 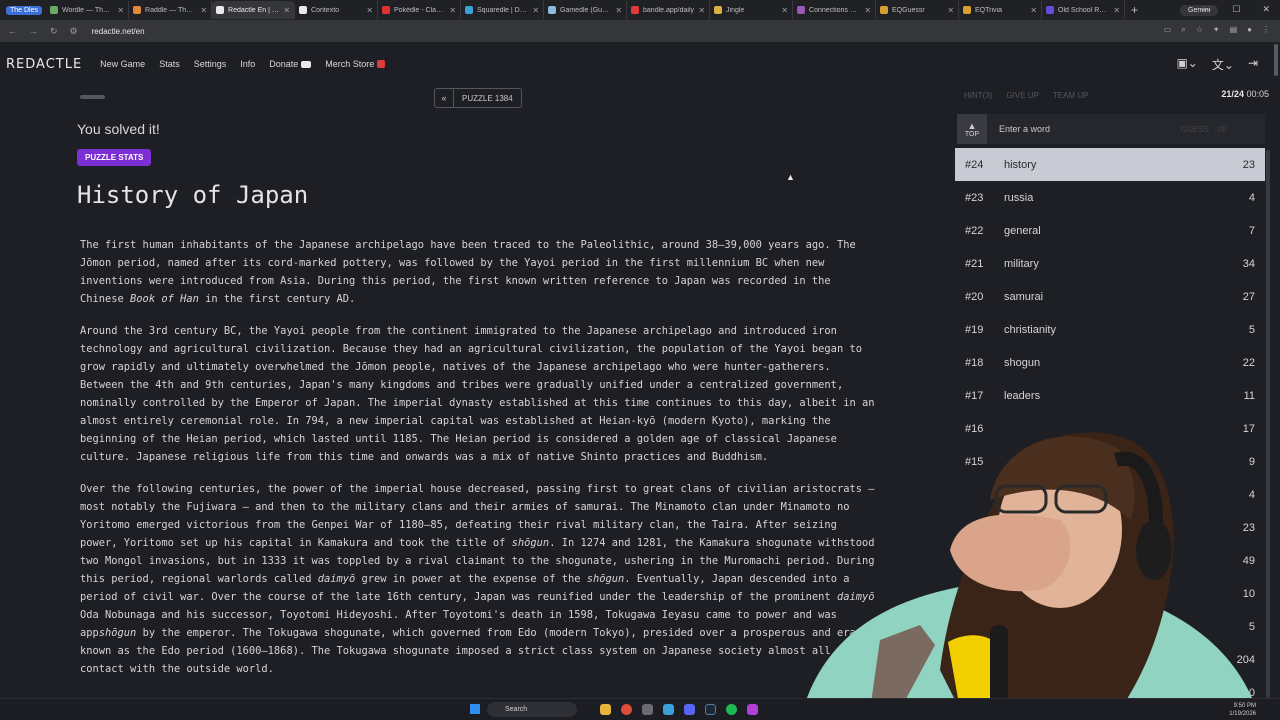 I want to click on reload-icon: ↻, so click(x=54, y=31).